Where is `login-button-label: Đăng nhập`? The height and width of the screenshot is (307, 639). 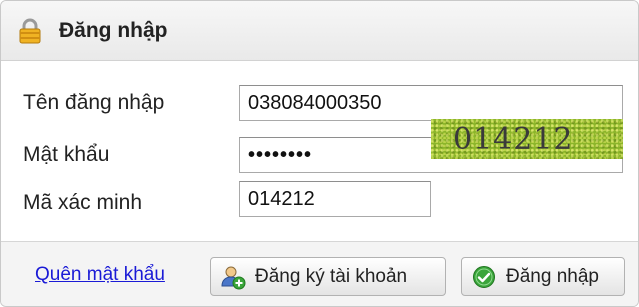
login-button-label: Đăng nhập is located at coordinates (552, 276).